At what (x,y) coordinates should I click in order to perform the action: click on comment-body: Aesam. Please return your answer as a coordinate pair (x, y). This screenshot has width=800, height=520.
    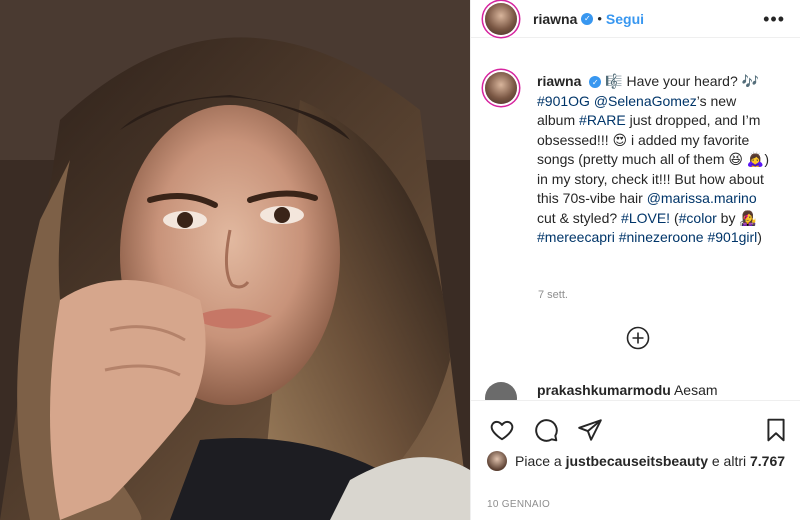
    Looking at the image, I should click on (695, 390).